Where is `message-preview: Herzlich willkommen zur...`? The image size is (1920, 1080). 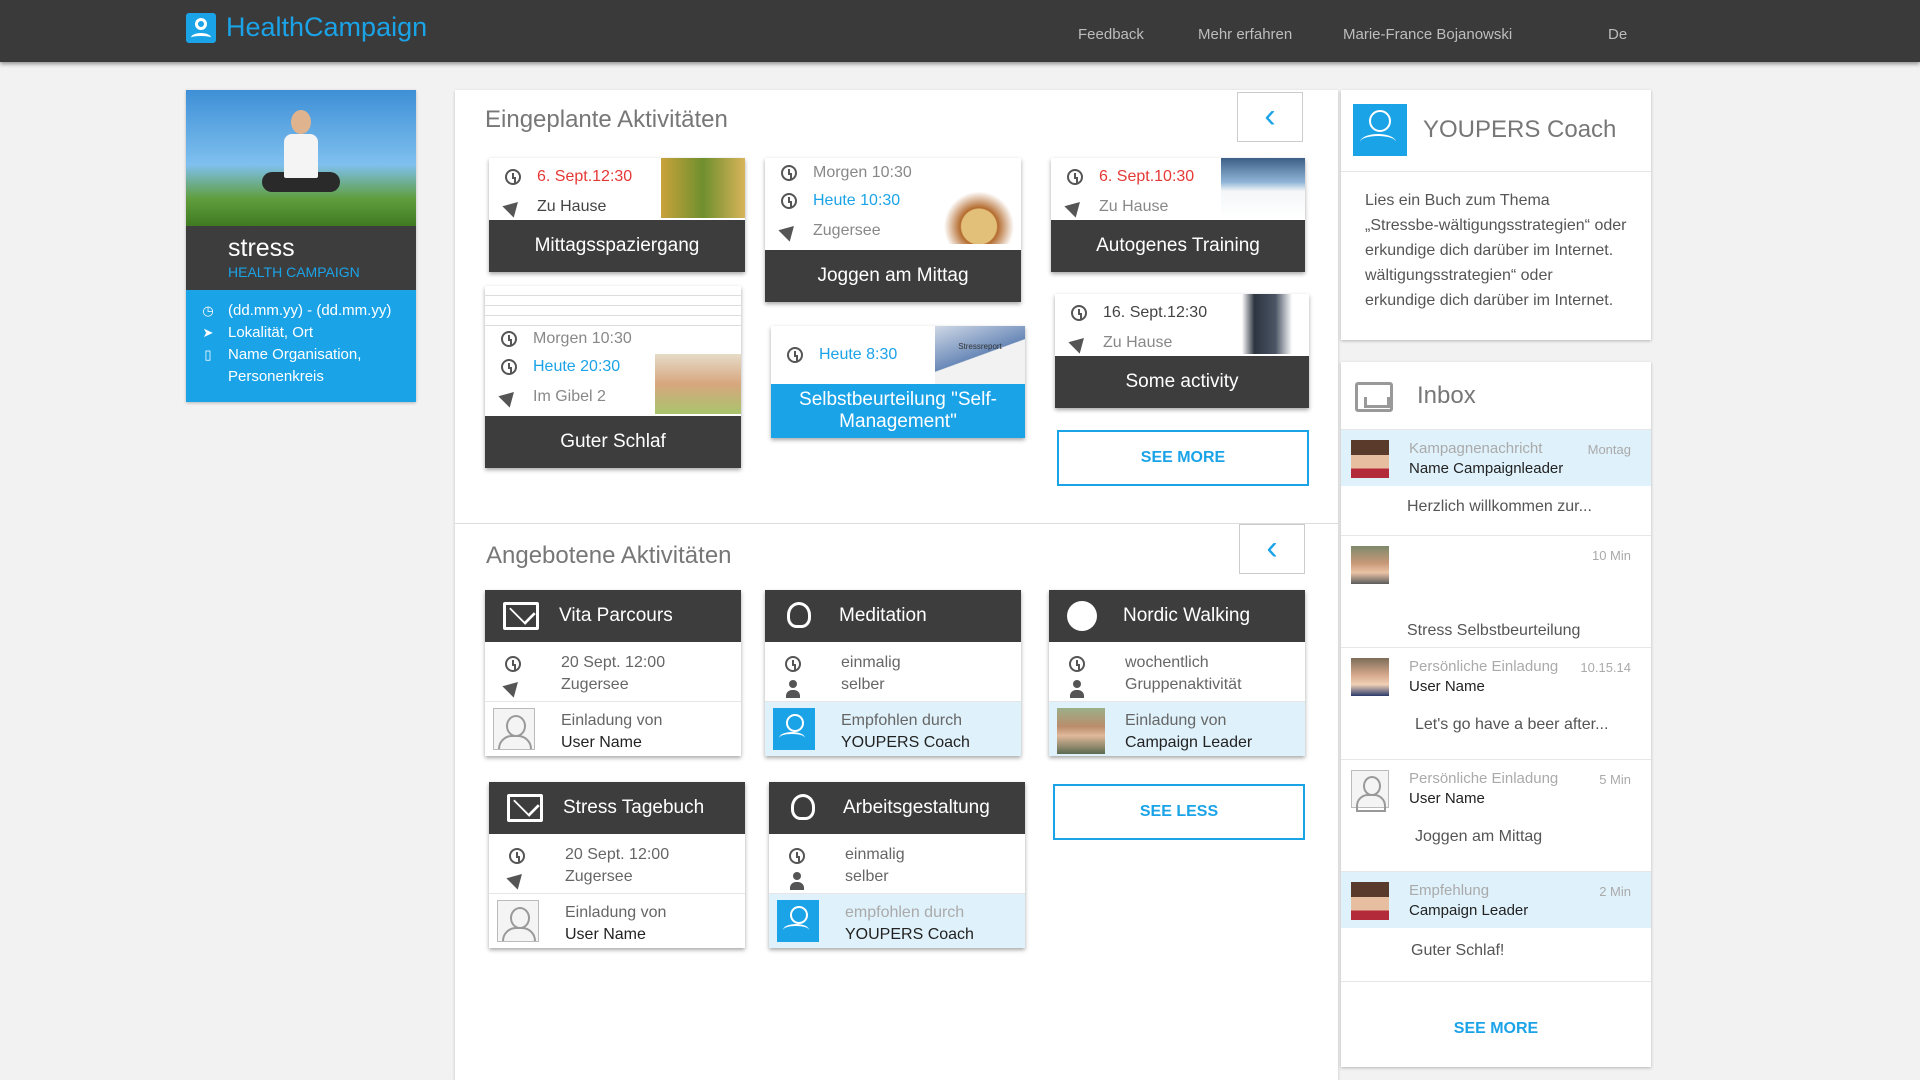 message-preview: Herzlich willkommen zur... is located at coordinates (1499, 506).